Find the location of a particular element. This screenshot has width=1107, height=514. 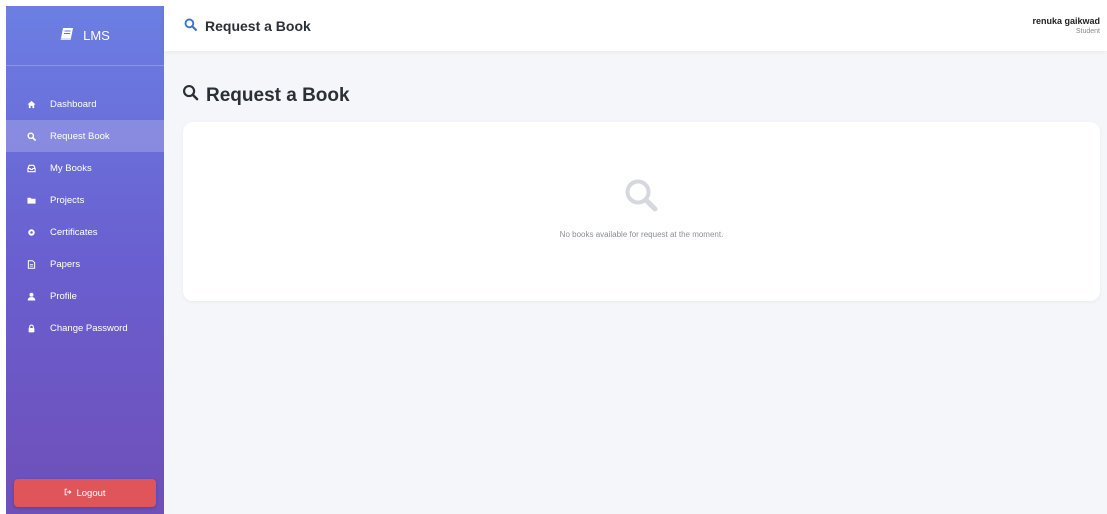

user-icon is located at coordinates (31, 296).